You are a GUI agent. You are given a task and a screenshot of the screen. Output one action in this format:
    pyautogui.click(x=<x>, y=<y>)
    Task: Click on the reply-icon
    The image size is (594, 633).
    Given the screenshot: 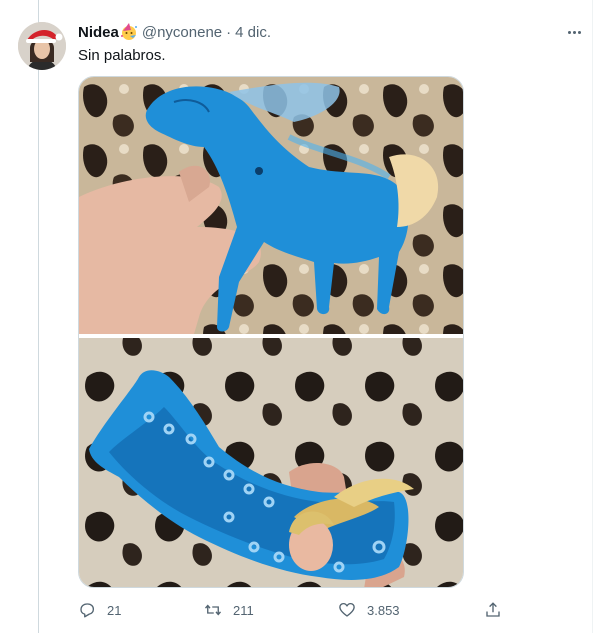 What is the action you would take?
    pyautogui.click(x=87, y=610)
    